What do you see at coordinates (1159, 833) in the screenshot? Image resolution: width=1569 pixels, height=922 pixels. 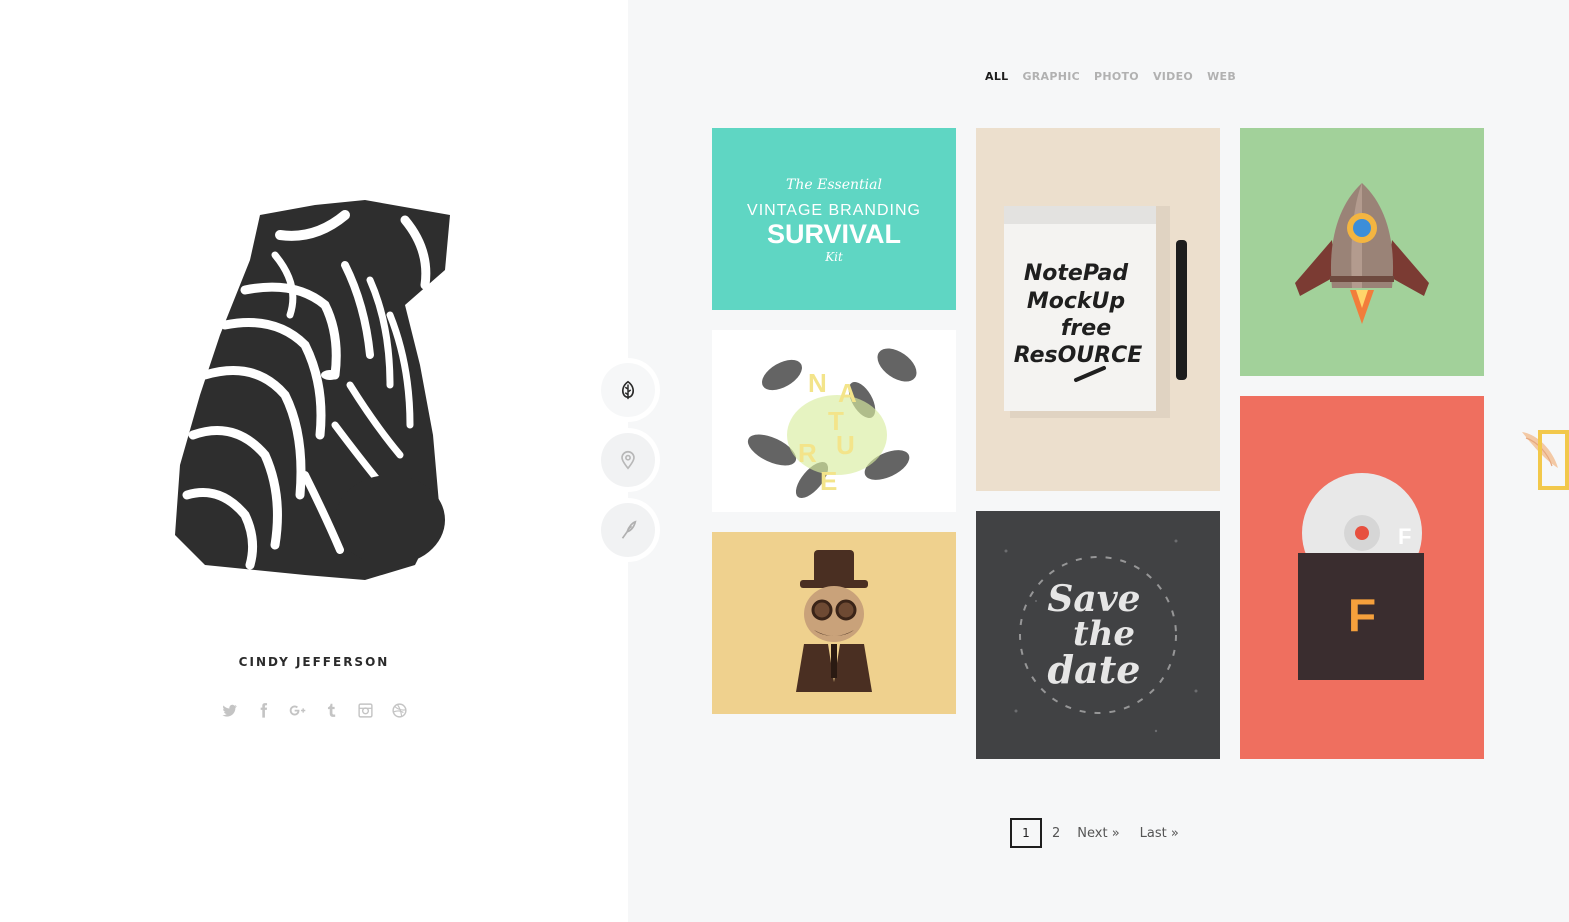 I see `last-page-link: Last »` at bounding box center [1159, 833].